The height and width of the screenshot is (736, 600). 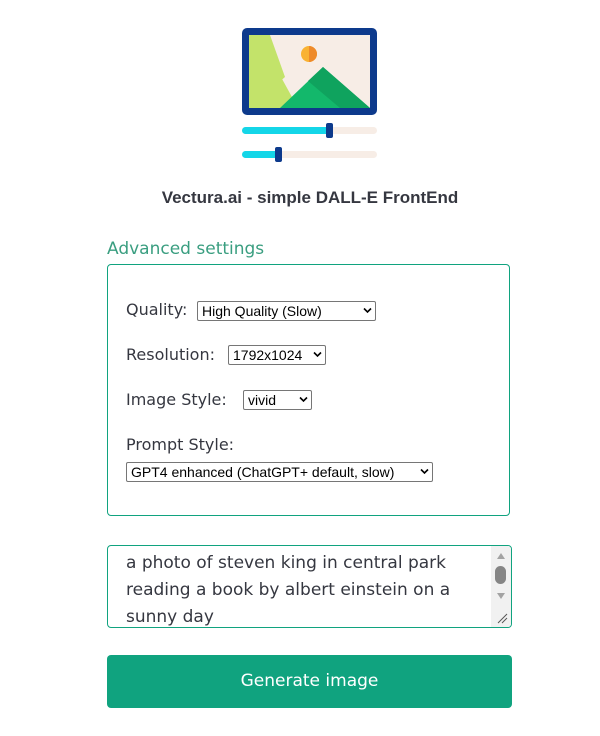 I want to click on resolution-label: Resolution:, so click(x=170, y=354).